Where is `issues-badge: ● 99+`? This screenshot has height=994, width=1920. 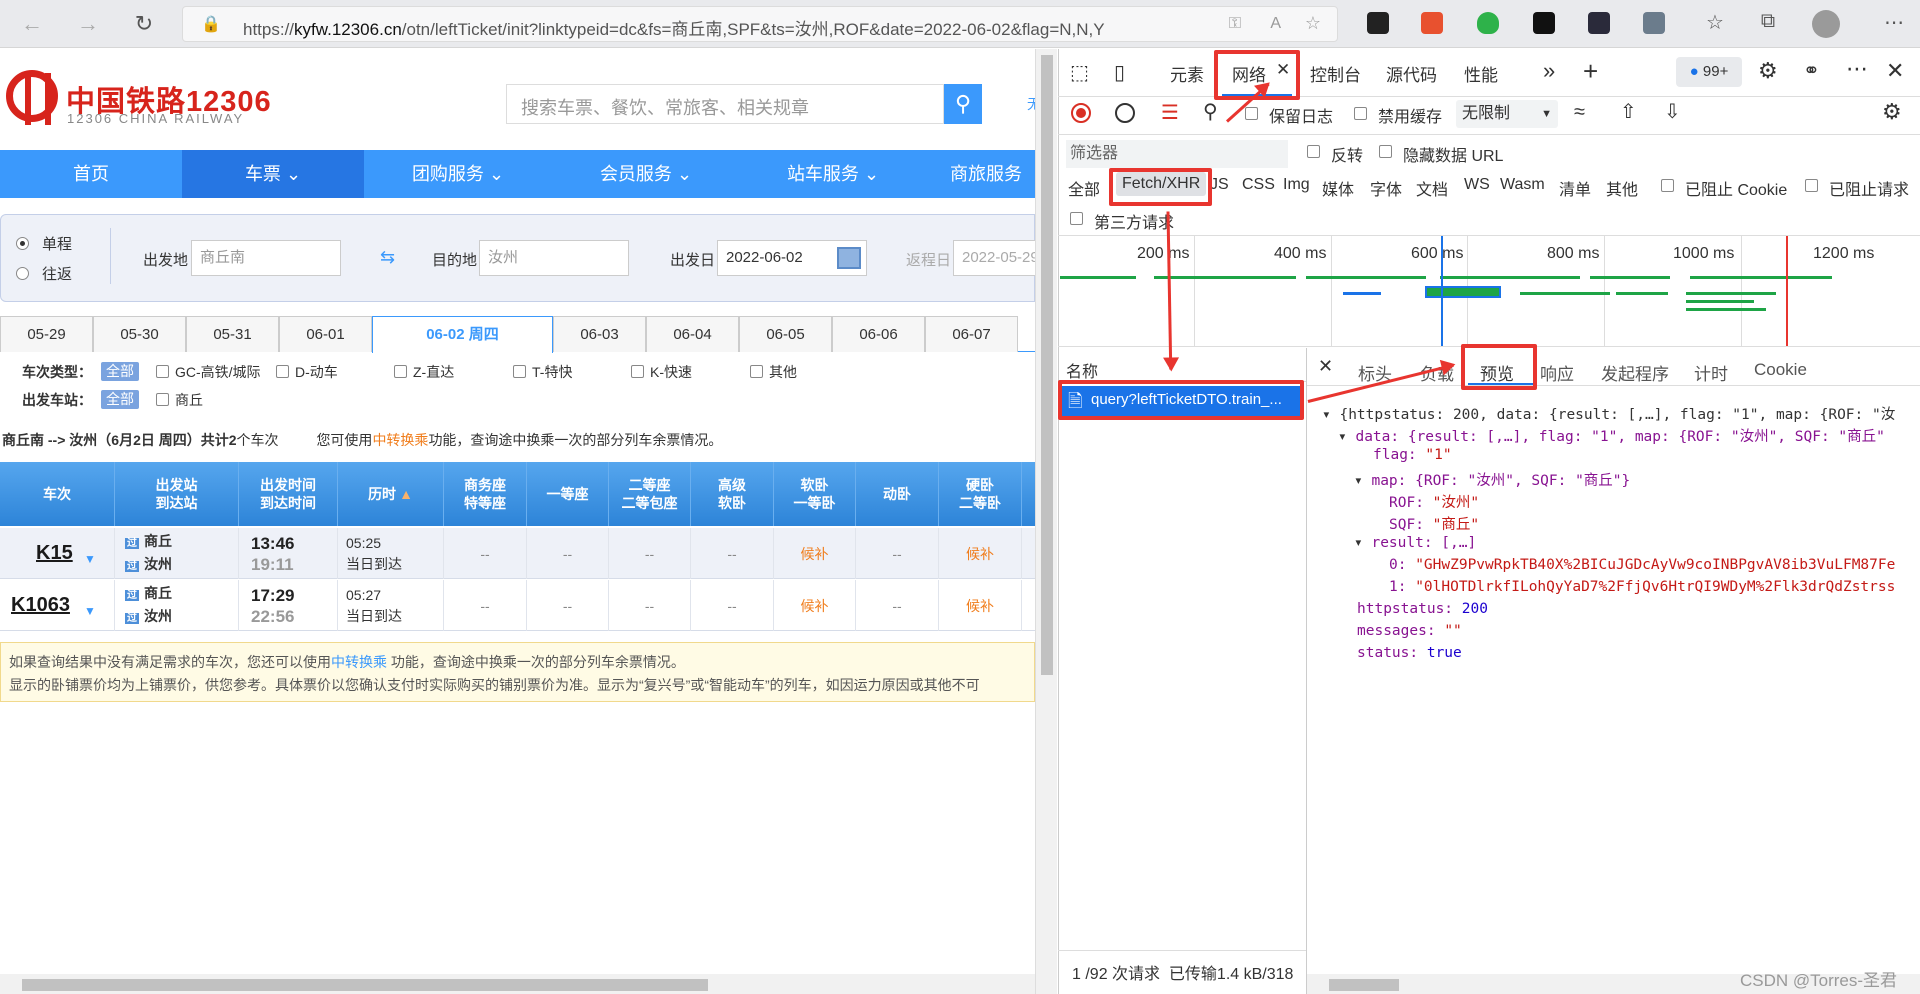 issues-badge: ● 99+ is located at coordinates (1709, 72).